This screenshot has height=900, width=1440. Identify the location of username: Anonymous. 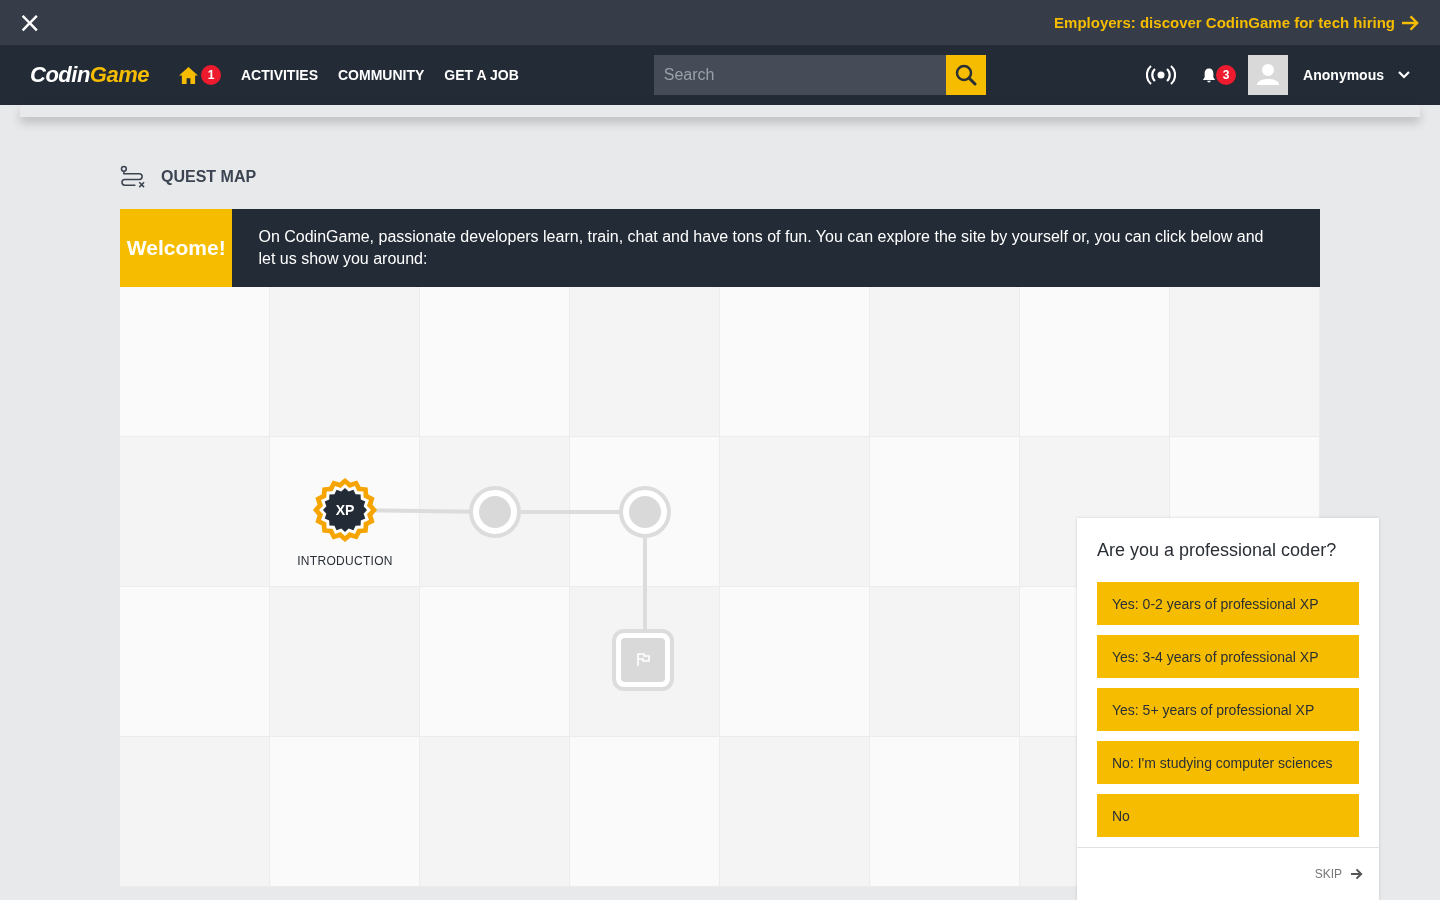
(1343, 75).